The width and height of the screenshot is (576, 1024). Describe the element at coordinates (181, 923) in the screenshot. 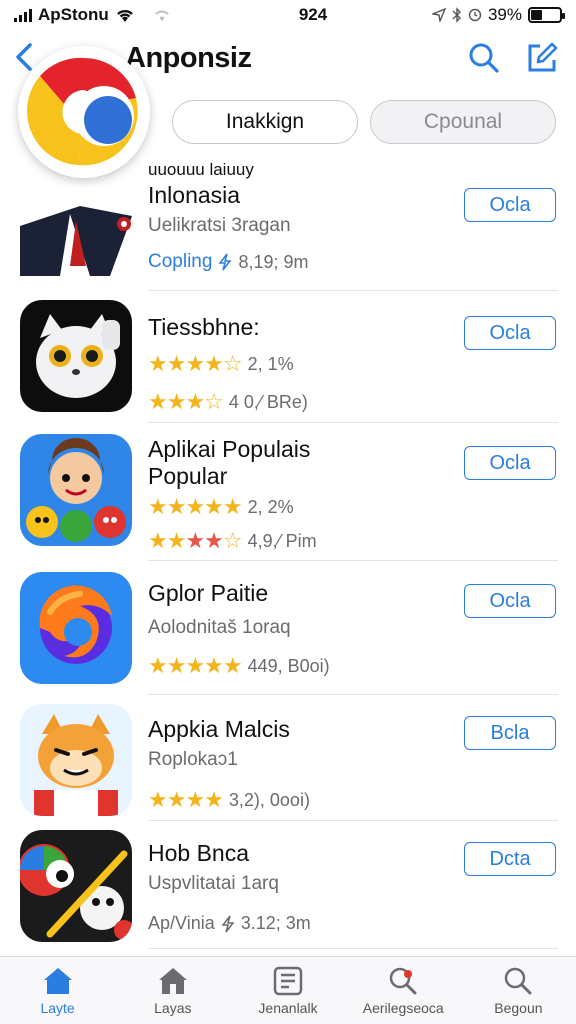

I see `meta-text-pre: Ap/Vinia` at that location.